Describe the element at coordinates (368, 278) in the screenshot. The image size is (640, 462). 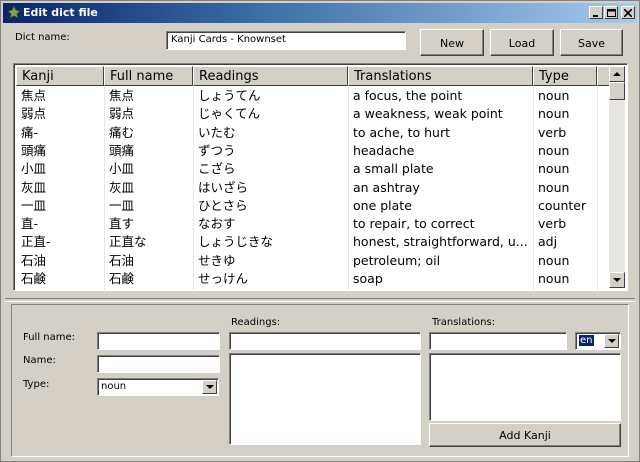
I see `cell-translations: soap` at that location.